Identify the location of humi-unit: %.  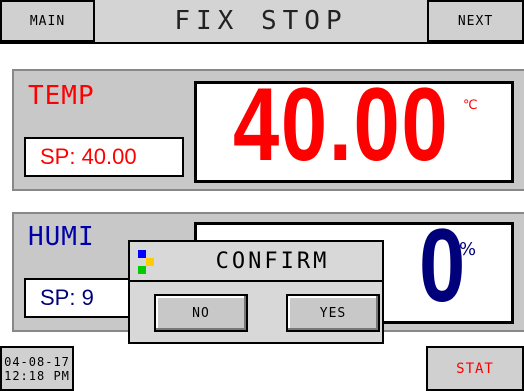
(468, 249).